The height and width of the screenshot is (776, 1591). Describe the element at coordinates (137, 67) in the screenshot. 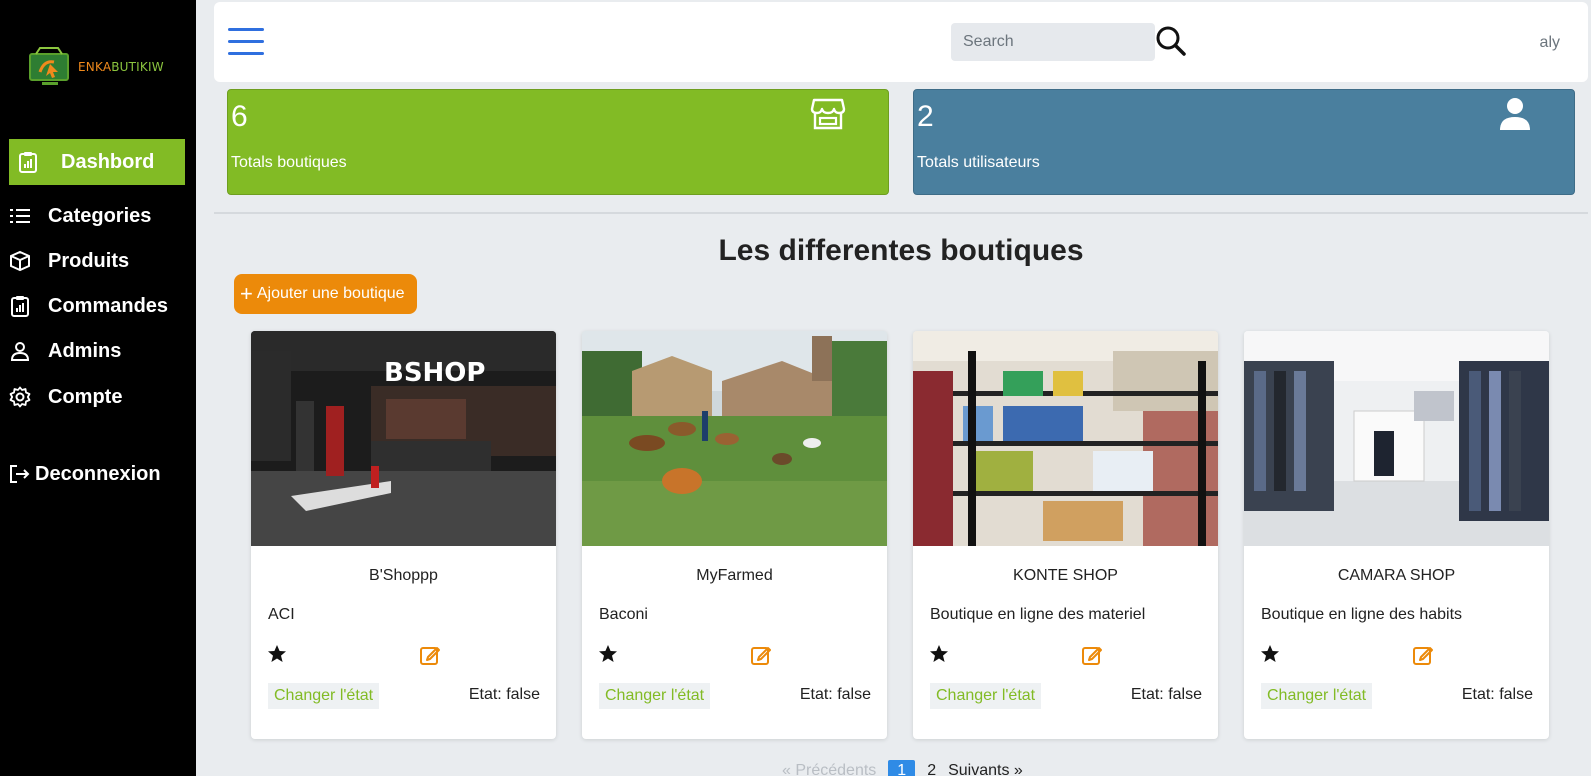

I see `brand-name-part2: BUTIKIW` at that location.